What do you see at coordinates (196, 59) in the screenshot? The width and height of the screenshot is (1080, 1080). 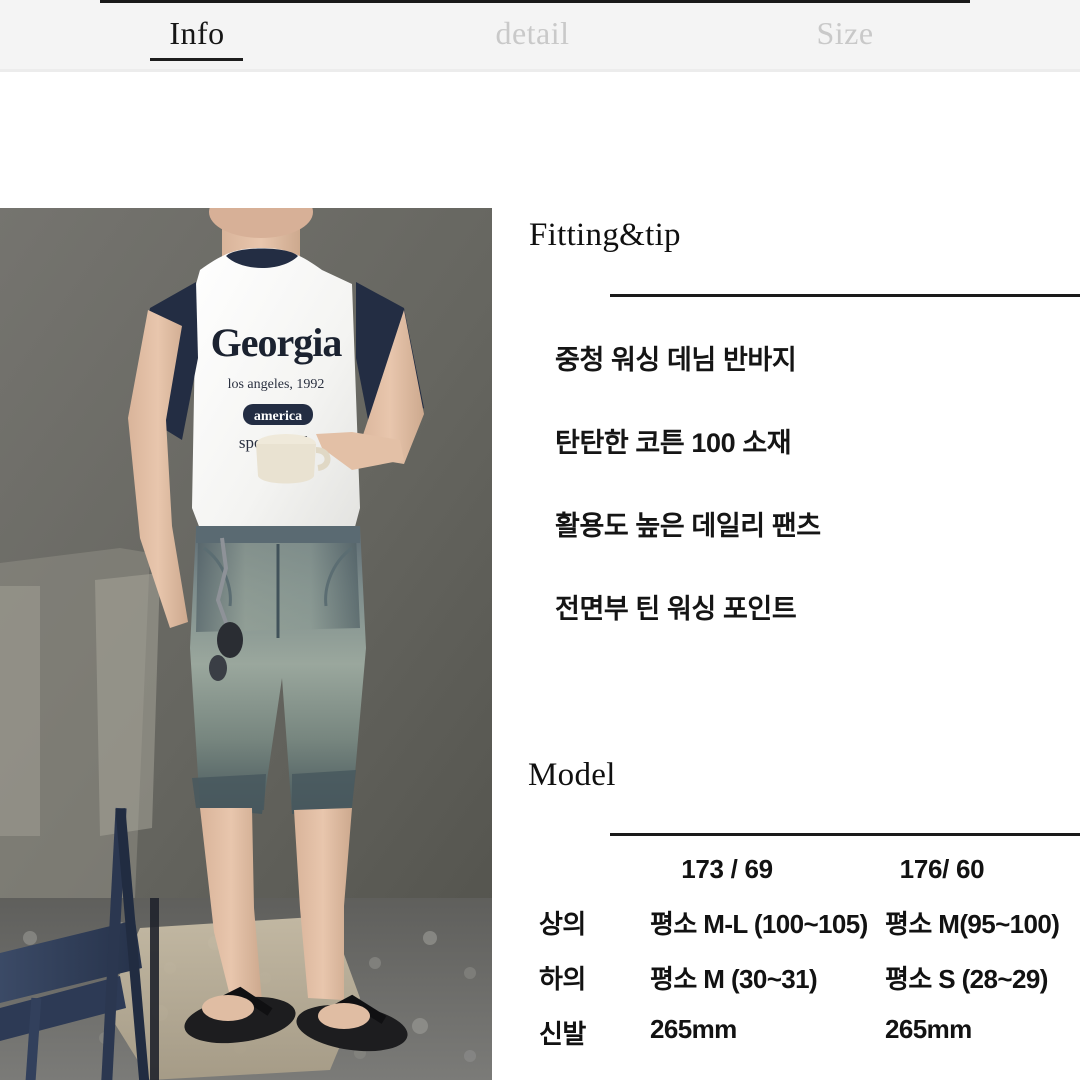 I see `active-tab-indicator` at bounding box center [196, 59].